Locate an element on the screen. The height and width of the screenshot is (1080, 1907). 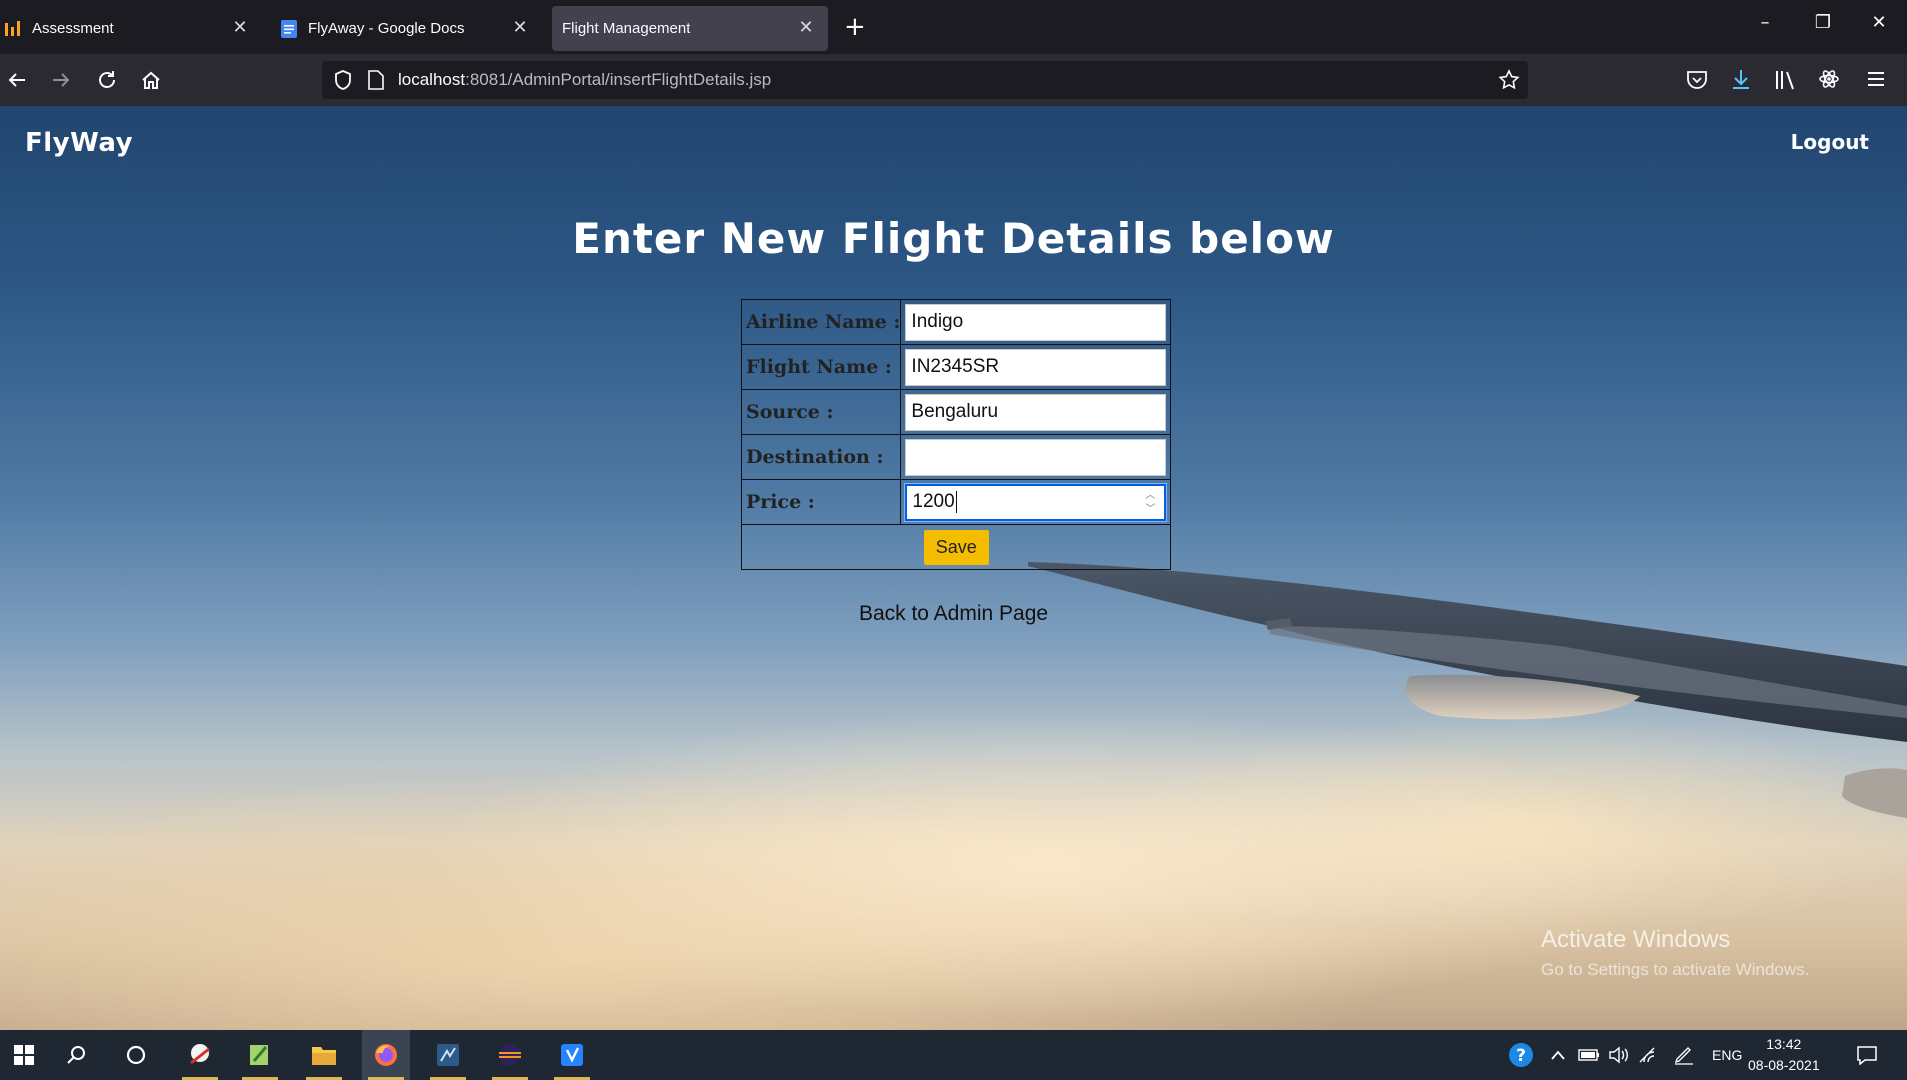
help-icon: ? is located at coordinates (1521, 1055).